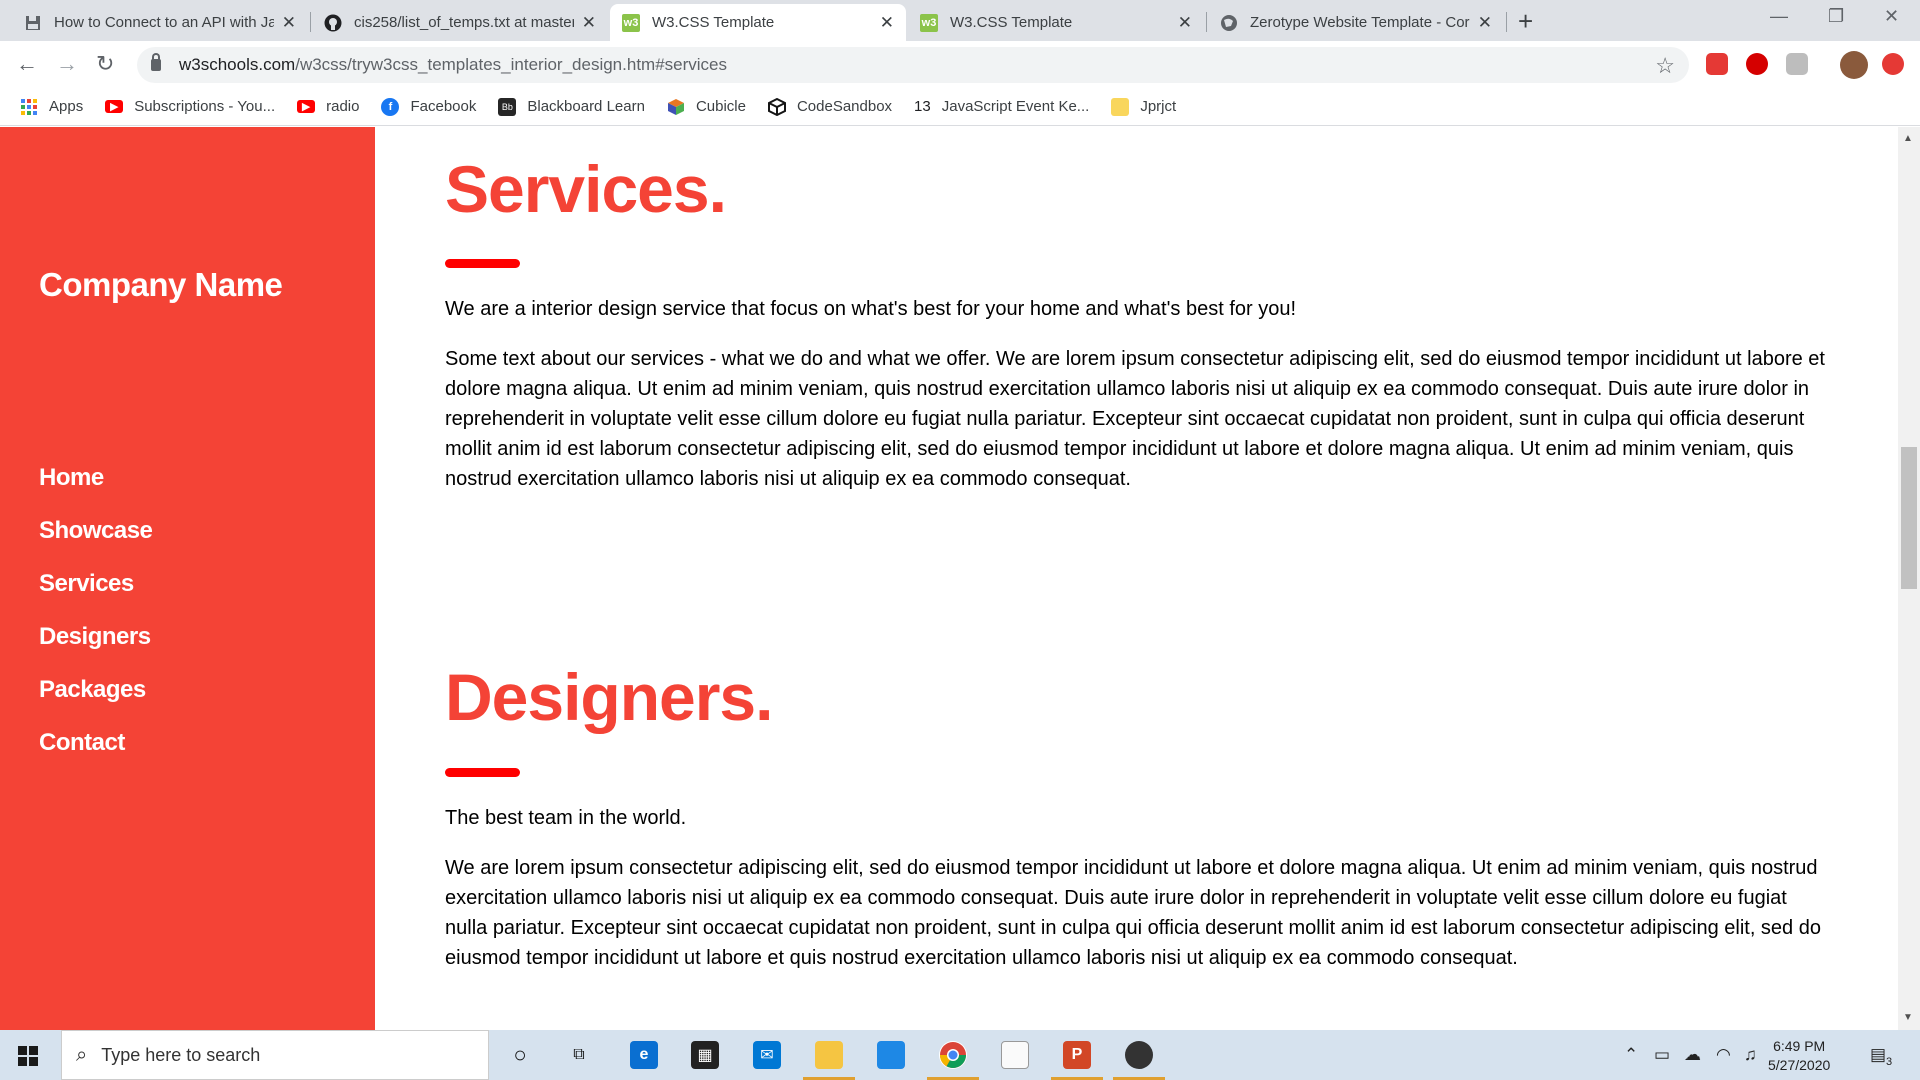 This screenshot has width=1920, height=1080. Describe the element at coordinates (181, 1054) in the screenshot. I see `search-placeholder: Type here to search` at that location.